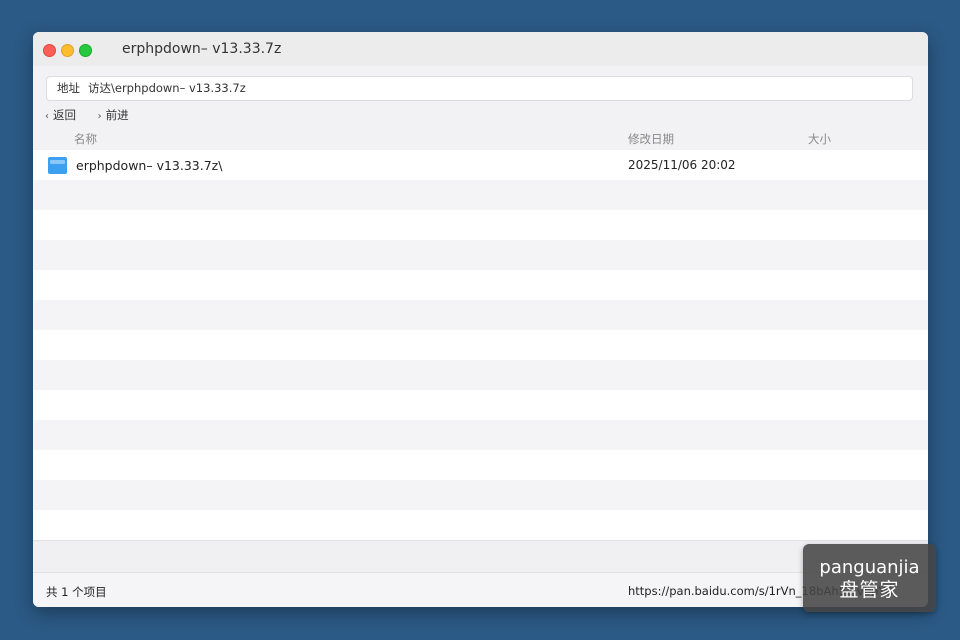 The width and height of the screenshot is (960, 640). Describe the element at coordinates (85, 50) in the screenshot. I see `zoom-button` at that location.